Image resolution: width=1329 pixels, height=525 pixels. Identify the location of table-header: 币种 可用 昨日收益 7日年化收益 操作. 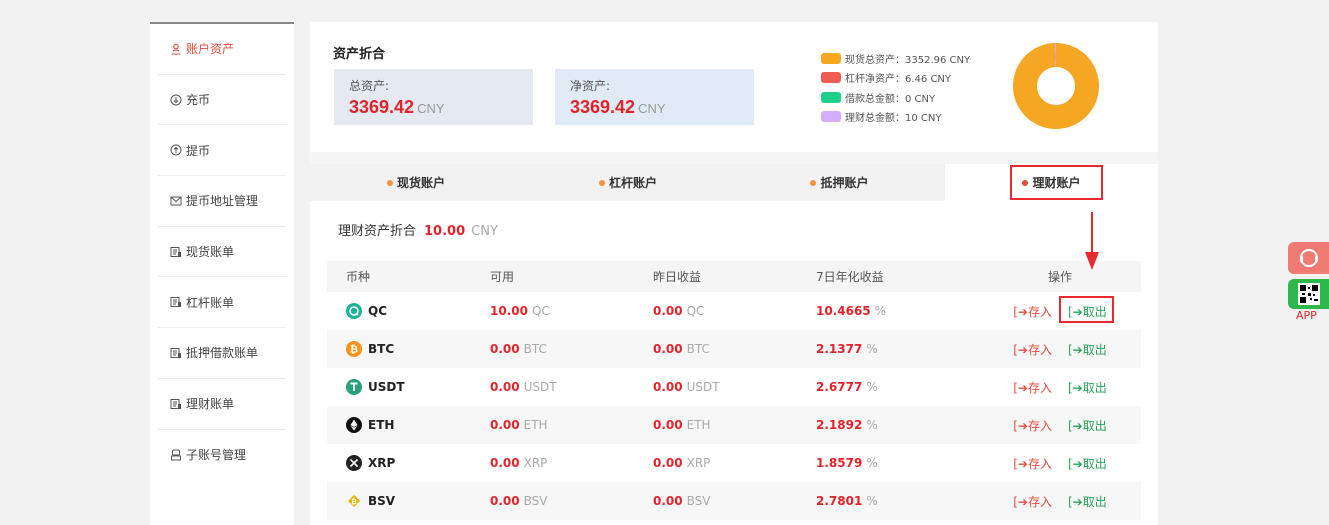
(734, 276).